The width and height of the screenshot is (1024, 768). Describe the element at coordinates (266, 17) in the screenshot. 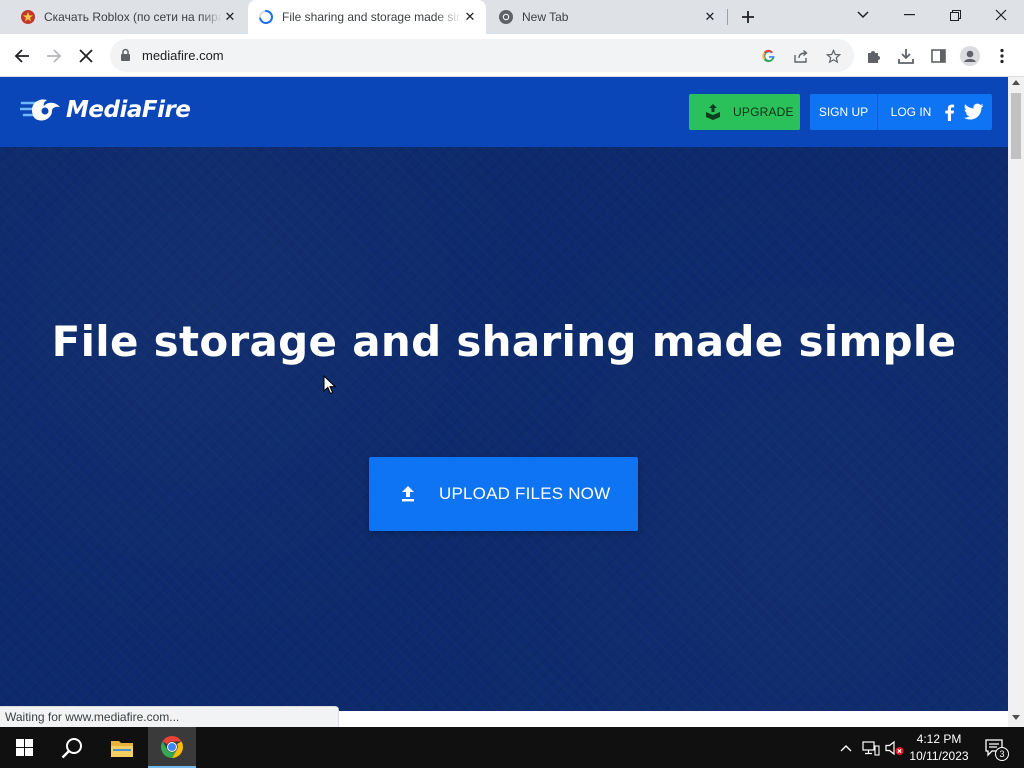

I see `loading-spinner-icon` at that location.